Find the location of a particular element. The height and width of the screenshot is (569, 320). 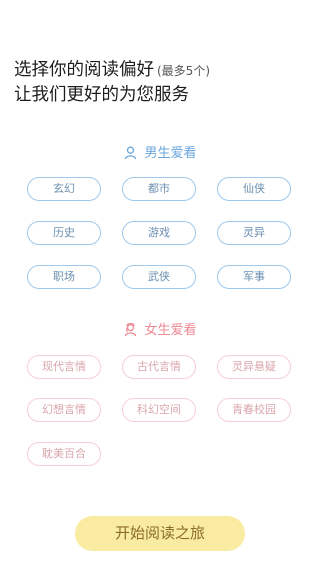

male-section-title: 男生爱看 is located at coordinates (160, 154).